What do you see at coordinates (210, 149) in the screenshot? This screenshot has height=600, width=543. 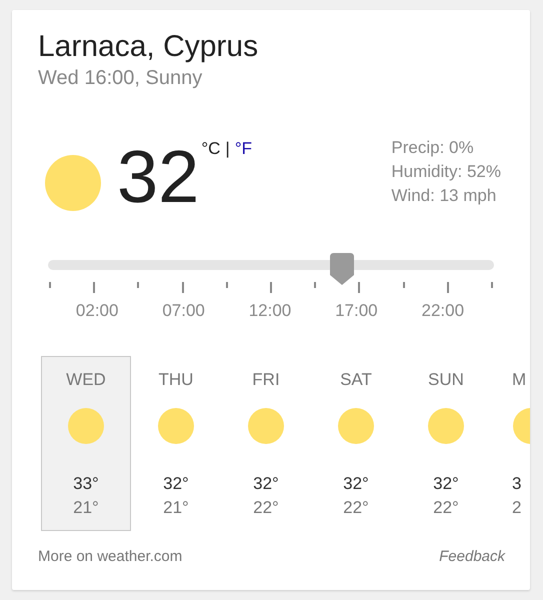 I see `unit-toggle: °C` at bounding box center [210, 149].